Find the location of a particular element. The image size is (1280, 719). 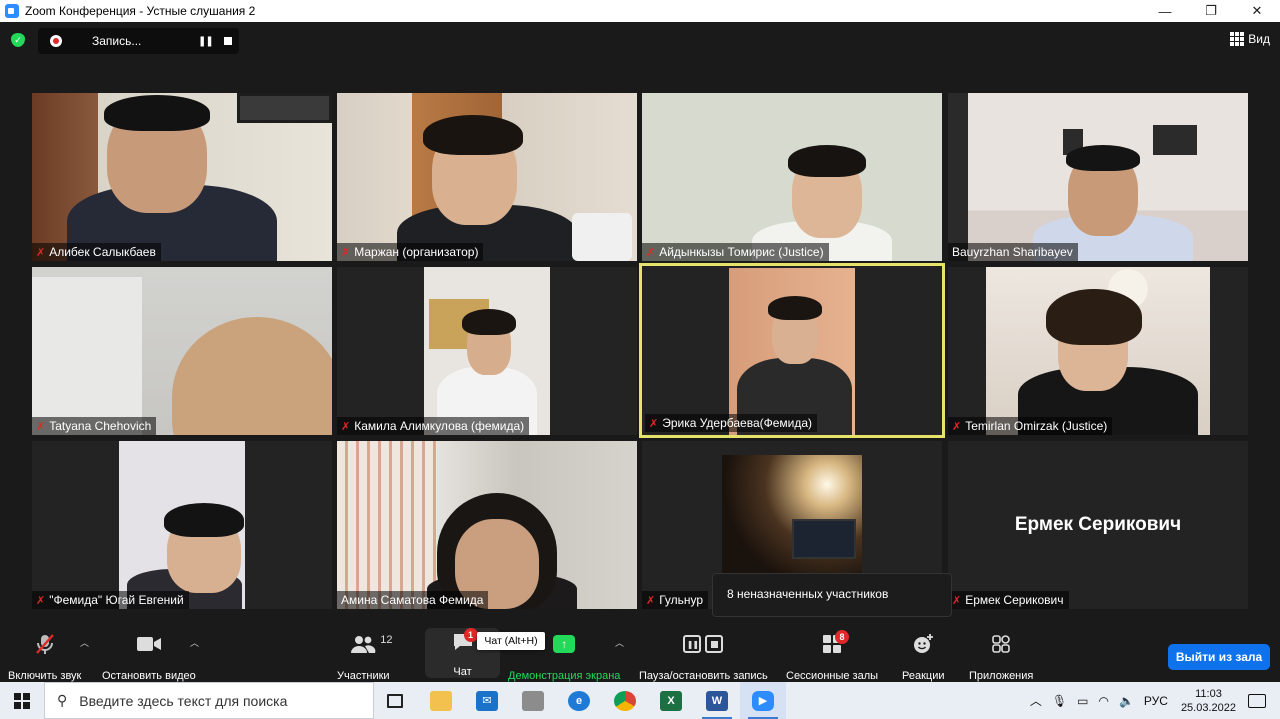

share-options-caret-icon: ︿ is located at coordinates (619, 642).